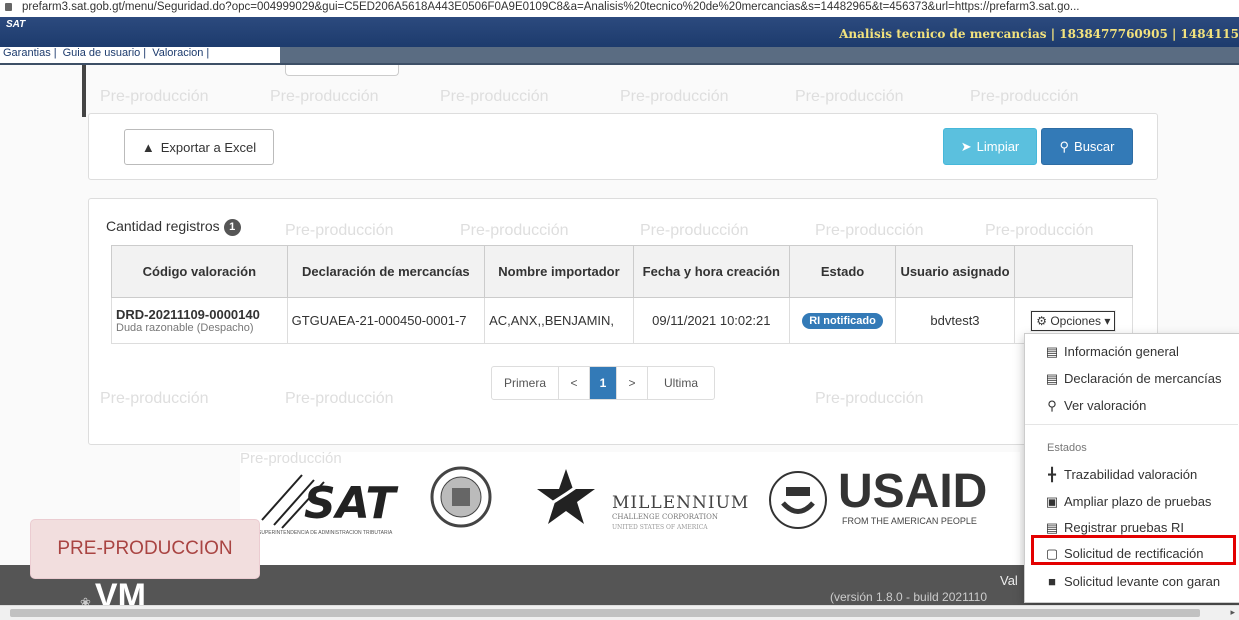 Image resolution: width=1239 pixels, height=620 pixels. I want to click on menu-item-declaracion: ▤ Declaración de mercancías, so click(1133, 379).